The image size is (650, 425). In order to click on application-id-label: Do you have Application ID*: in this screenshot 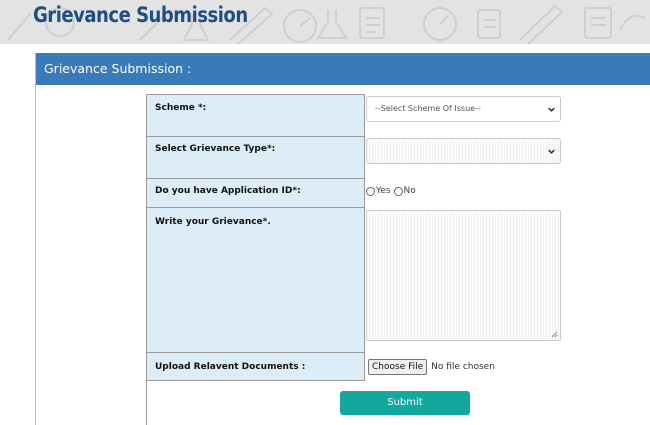, I will do `click(228, 191)`.